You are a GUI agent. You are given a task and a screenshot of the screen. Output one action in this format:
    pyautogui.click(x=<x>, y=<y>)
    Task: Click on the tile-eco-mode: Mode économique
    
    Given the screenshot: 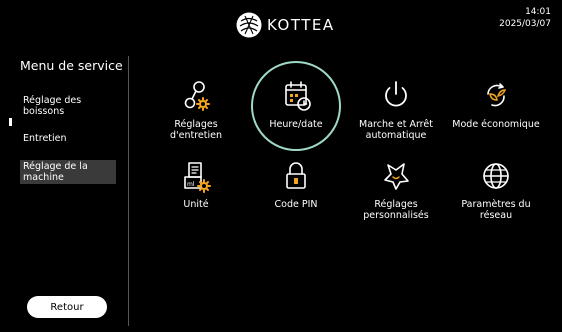 What is the action you would take?
    pyautogui.click(x=496, y=103)
    